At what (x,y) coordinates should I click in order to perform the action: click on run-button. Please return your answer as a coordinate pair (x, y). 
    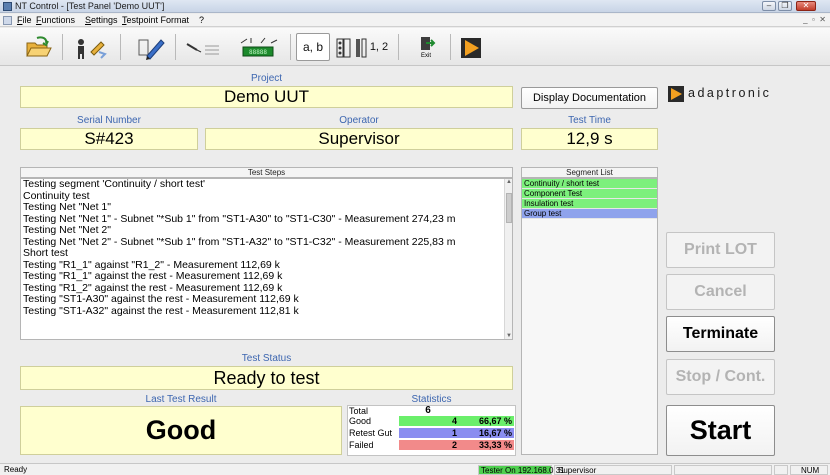
    Looking at the image, I should click on (470, 47).